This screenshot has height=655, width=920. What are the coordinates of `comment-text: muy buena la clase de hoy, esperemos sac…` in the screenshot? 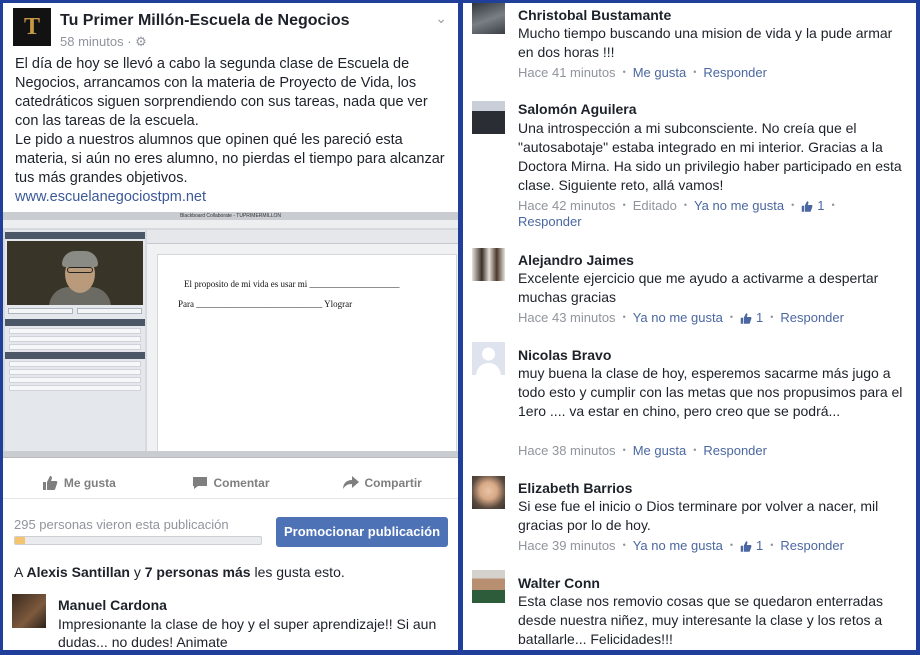 It's located at (710, 392).